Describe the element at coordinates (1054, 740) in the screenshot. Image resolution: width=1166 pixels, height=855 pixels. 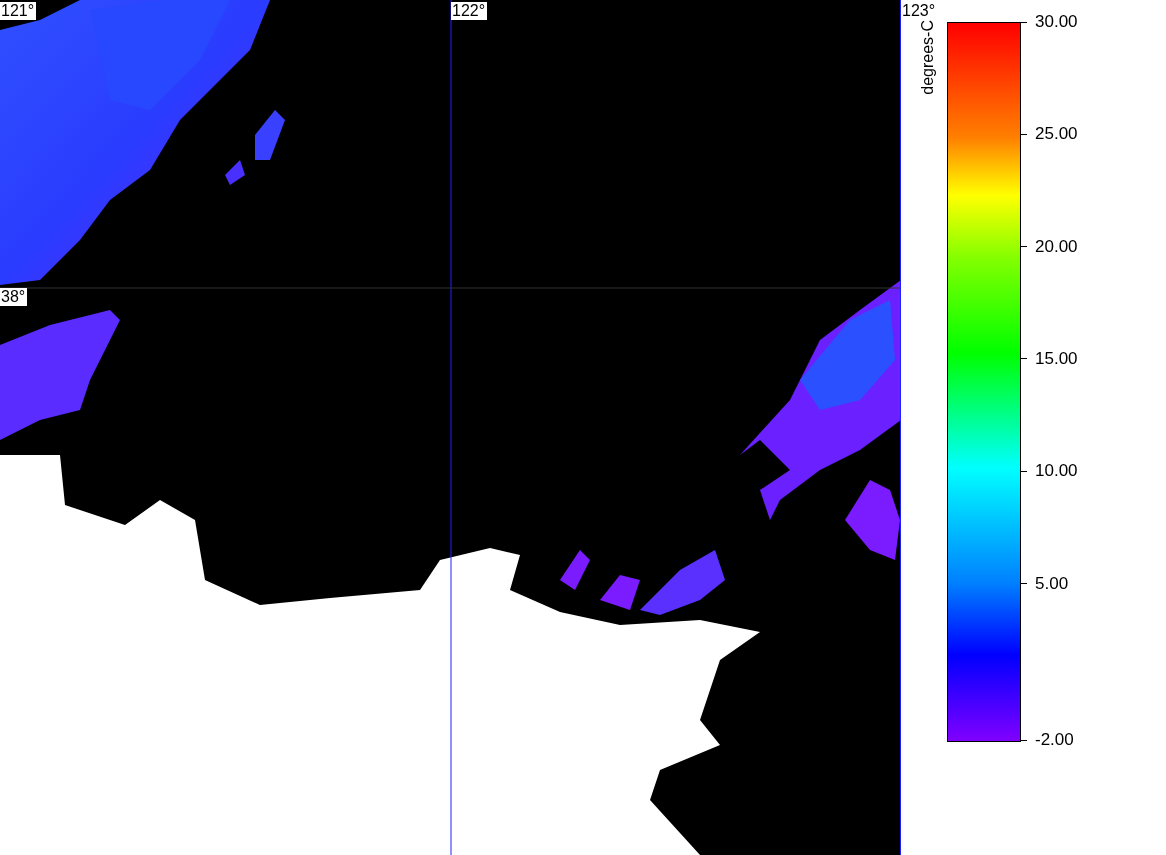
I see `scale-tick-label: -2.00` at that location.